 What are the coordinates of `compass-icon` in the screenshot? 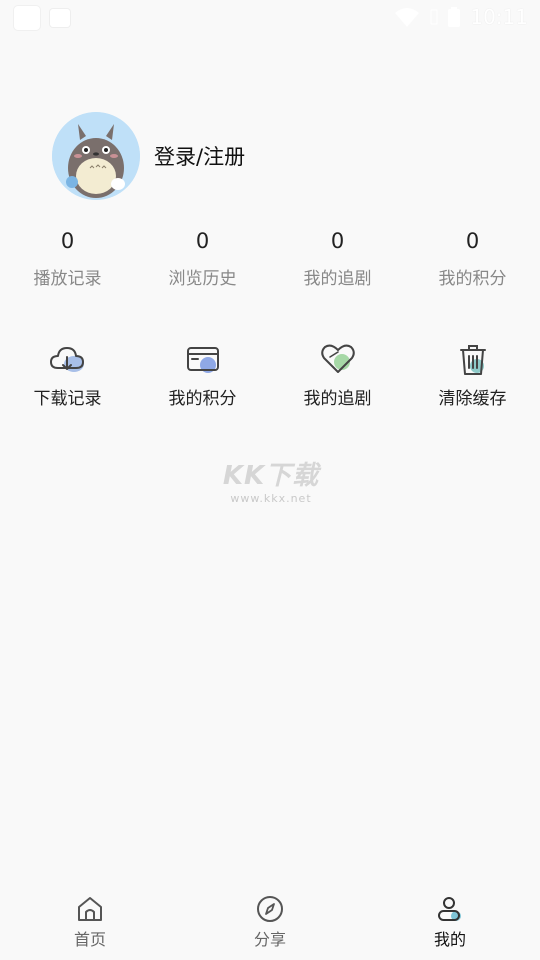 It's located at (270, 909).